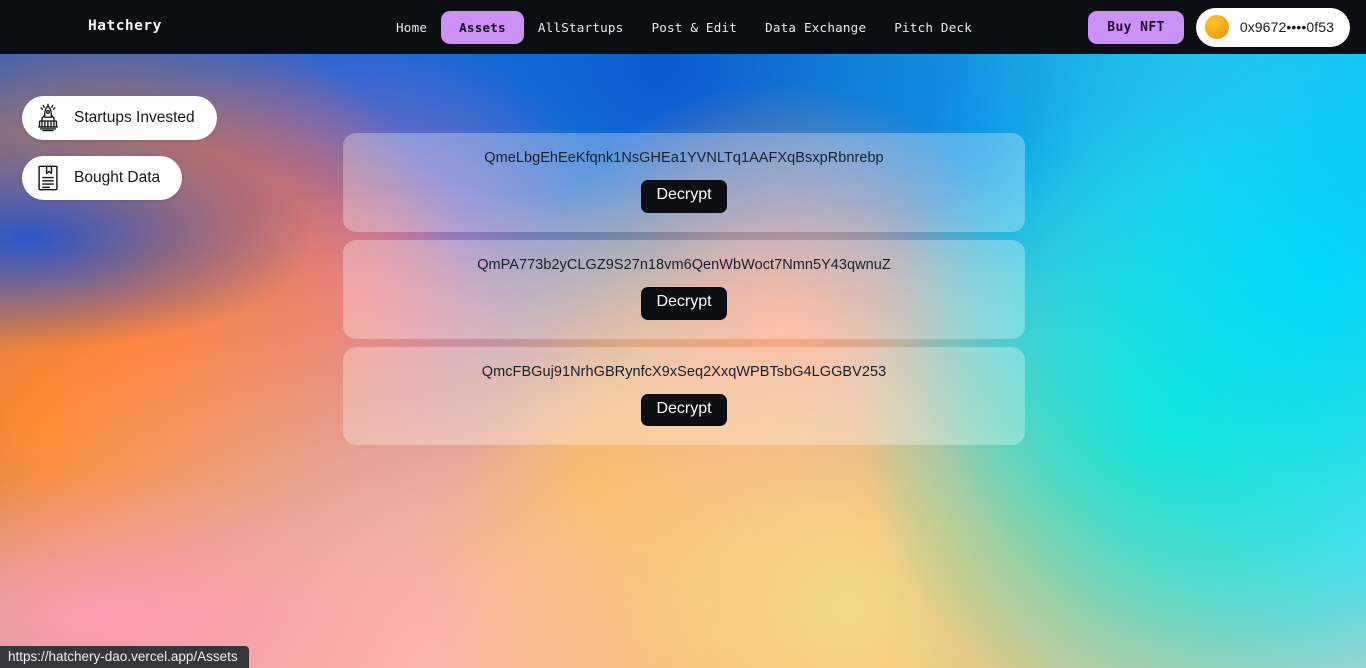 This screenshot has height=668, width=1366. What do you see at coordinates (1136, 27) in the screenshot?
I see `buy-nft-button: Buy NFT` at bounding box center [1136, 27].